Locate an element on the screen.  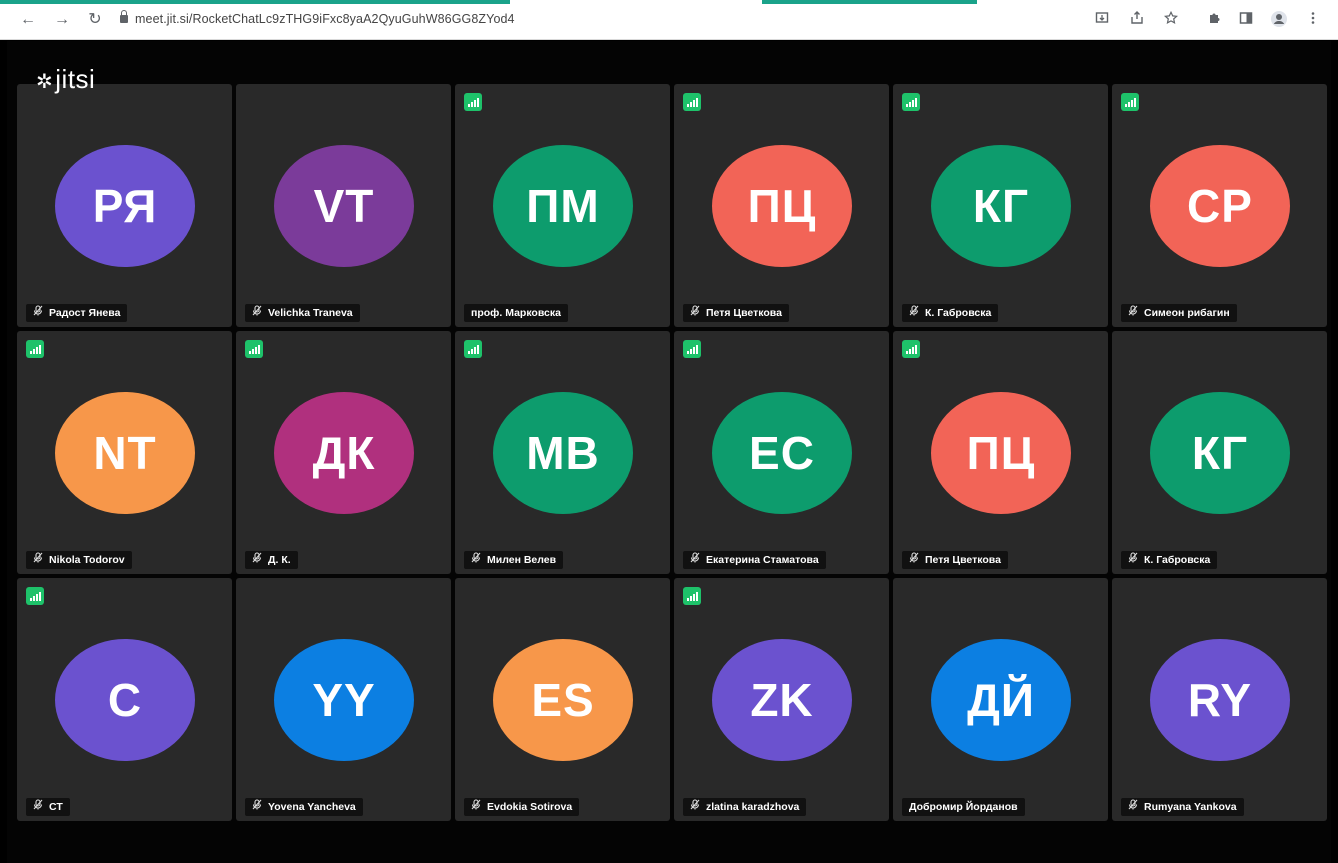
participant-avatar: ZK is located at coordinates (782, 700).